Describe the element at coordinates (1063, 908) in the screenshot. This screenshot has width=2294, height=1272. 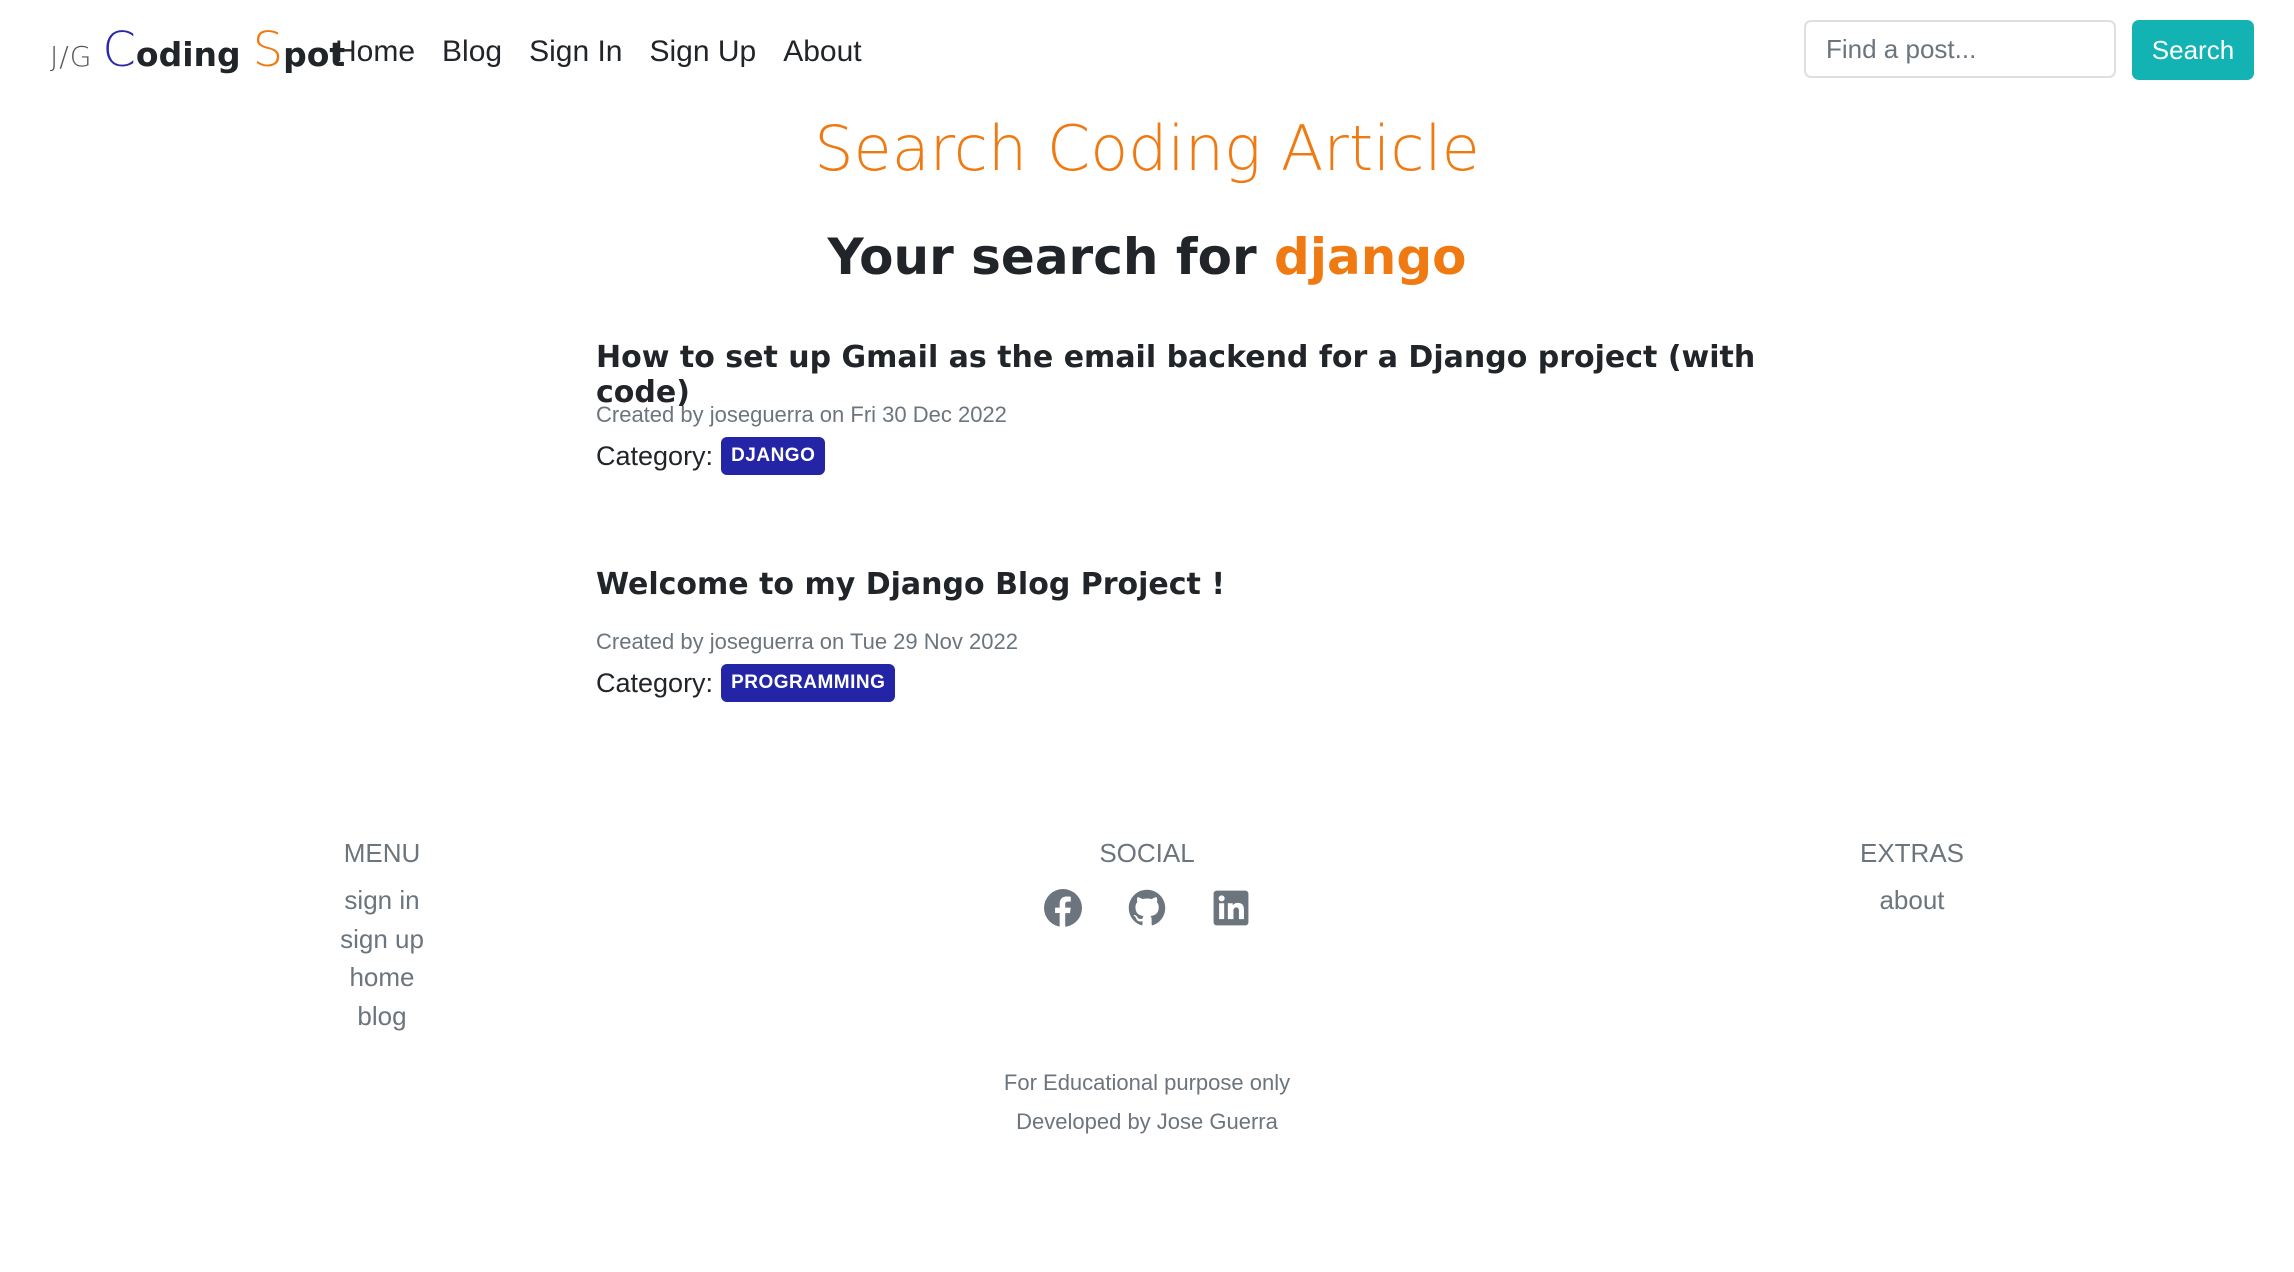
I see `facebook-icon` at that location.